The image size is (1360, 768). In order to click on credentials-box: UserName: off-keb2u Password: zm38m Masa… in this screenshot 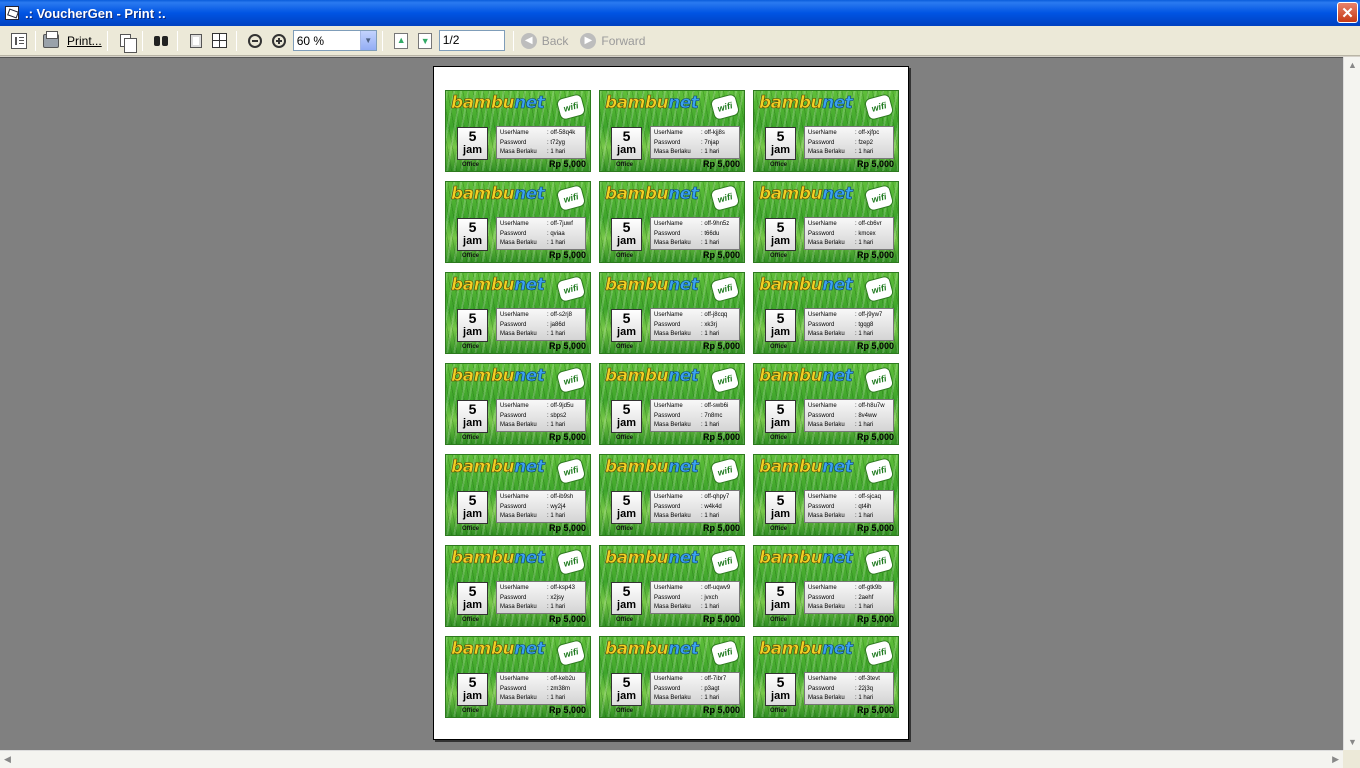, I will do `click(541, 688)`.